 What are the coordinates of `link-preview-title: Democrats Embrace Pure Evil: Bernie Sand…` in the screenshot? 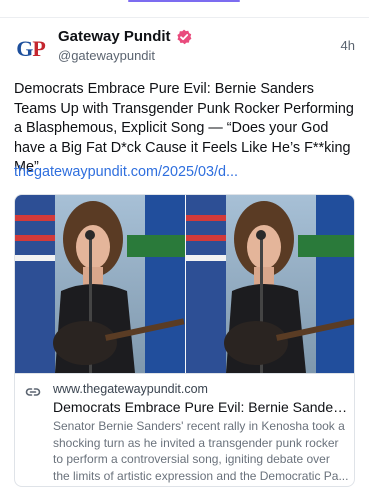 It's located at (201, 407).